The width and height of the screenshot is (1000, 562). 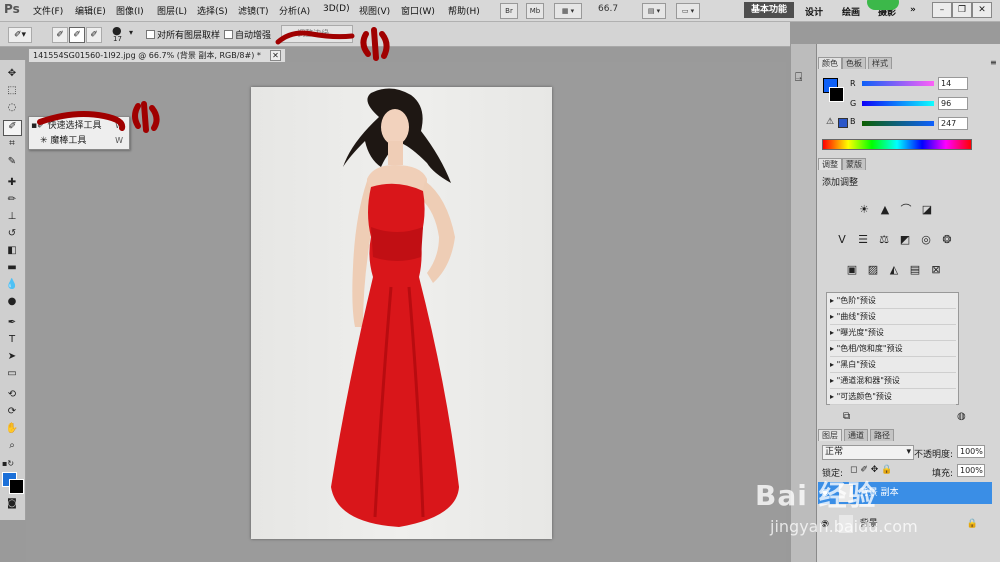 I want to click on brush-dropdown-icon: ▾, so click(x=131, y=32).